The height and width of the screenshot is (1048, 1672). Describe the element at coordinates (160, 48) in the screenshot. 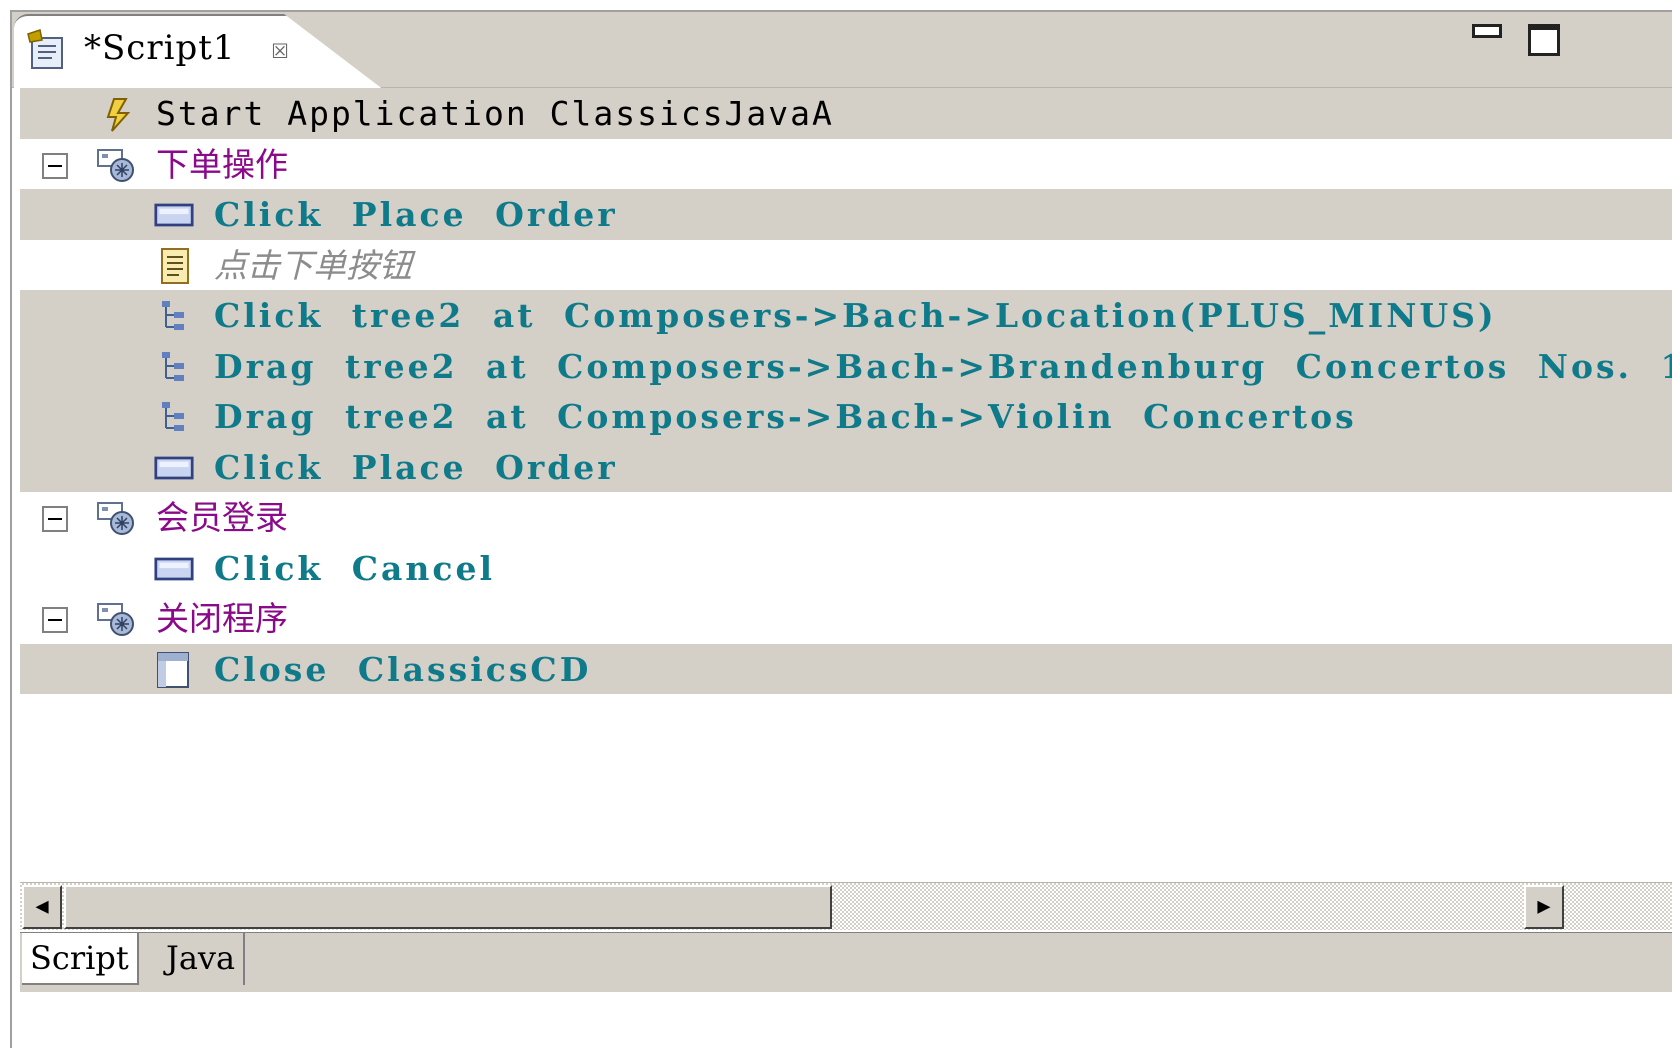

I see `editor-tab-title: *Script1` at that location.